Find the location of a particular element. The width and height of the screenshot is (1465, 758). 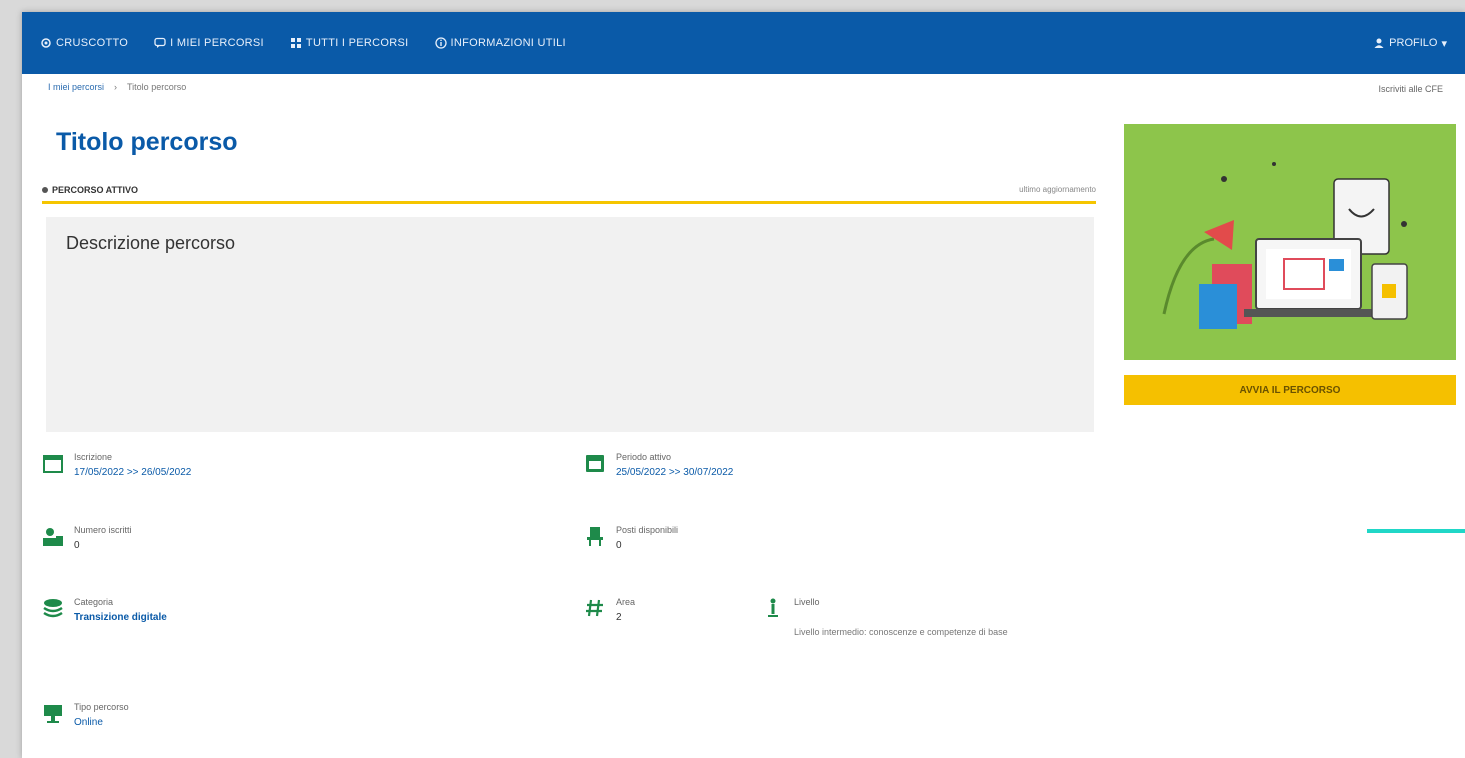

chevron-down-icon: ▾ is located at coordinates (1444, 43).